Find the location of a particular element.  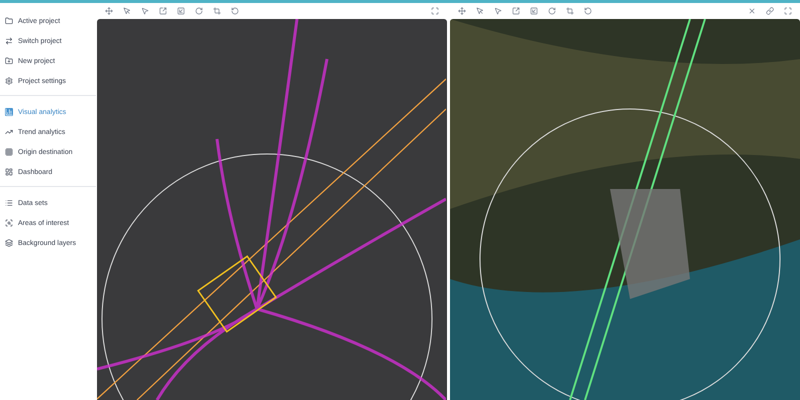

folder-icon is located at coordinates (9, 21).